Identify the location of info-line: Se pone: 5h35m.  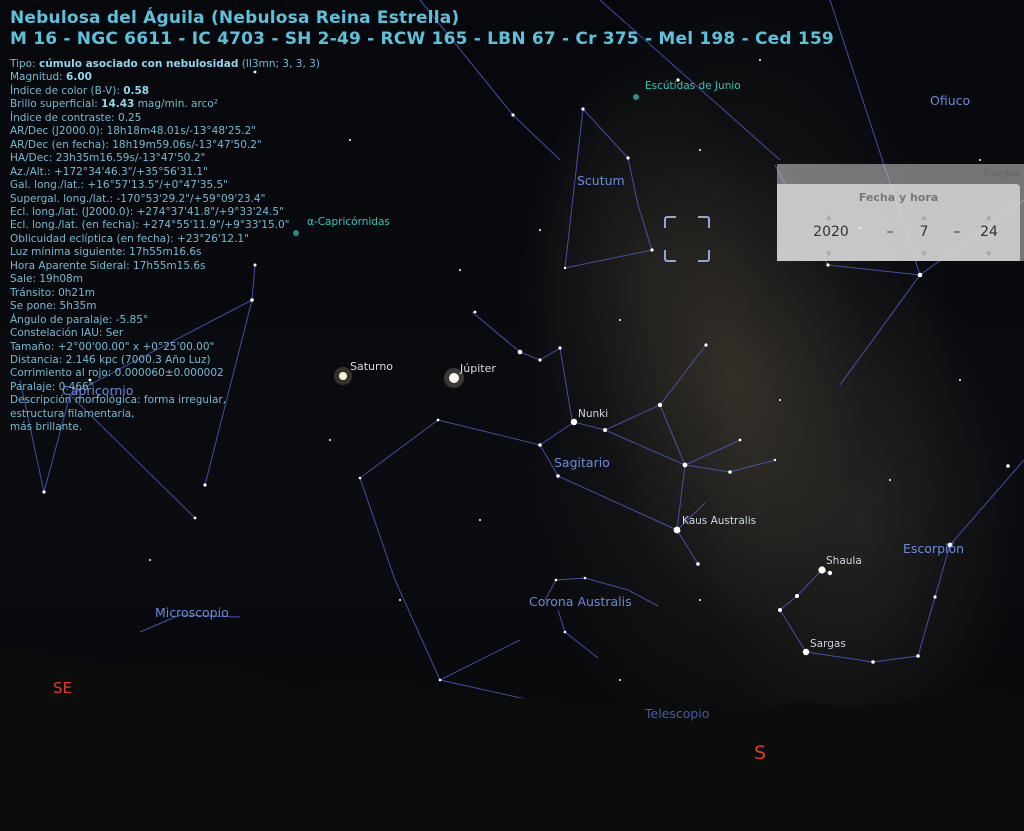
(422, 306).